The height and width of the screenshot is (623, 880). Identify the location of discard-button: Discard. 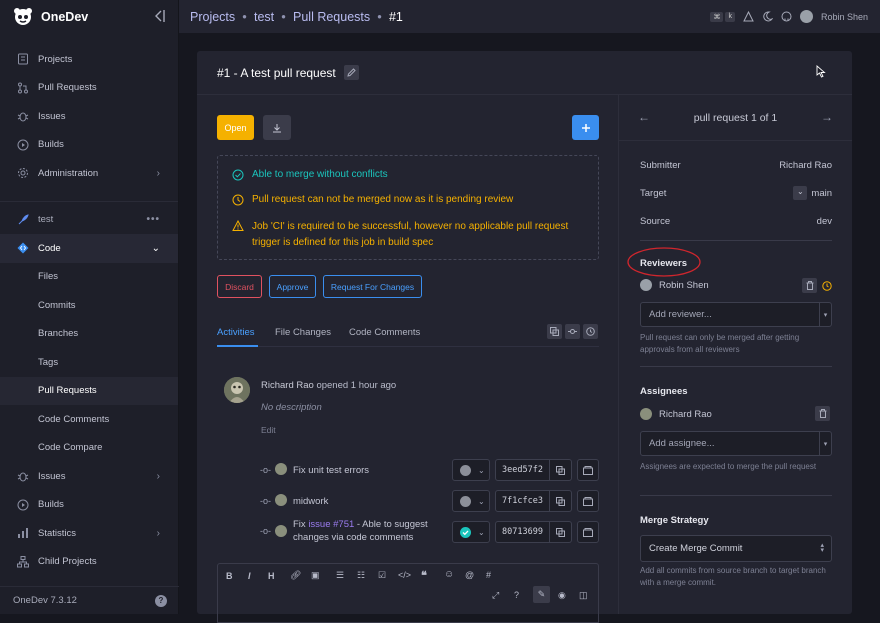
(239, 286).